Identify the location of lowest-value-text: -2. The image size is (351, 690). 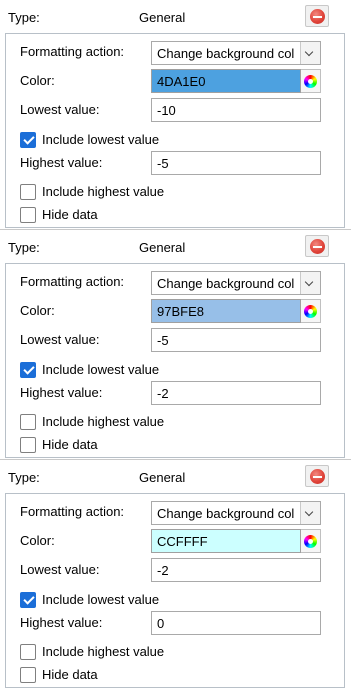
(163, 570).